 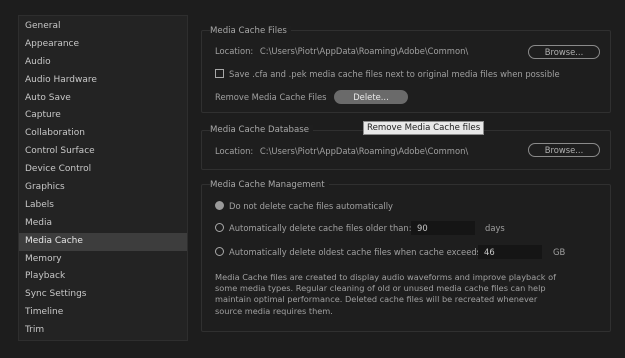 I want to click on sidebar-item-playback: Playback, so click(x=103, y=277).